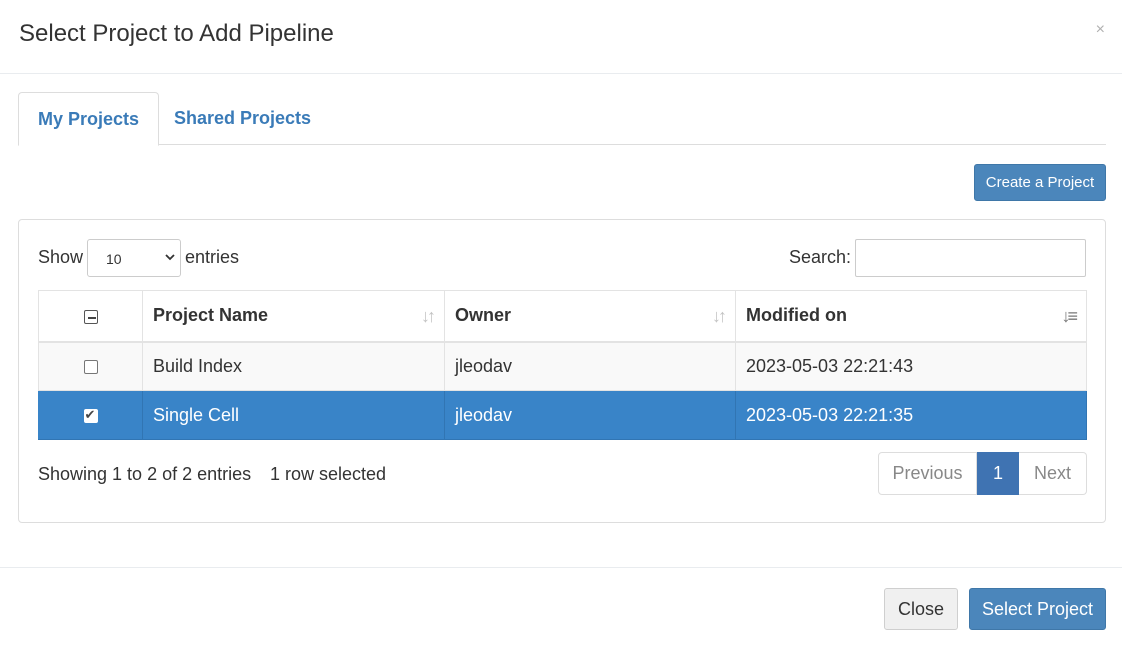 This screenshot has width=1122, height=646. I want to click on page-length-select: 10, so click(134, 258).